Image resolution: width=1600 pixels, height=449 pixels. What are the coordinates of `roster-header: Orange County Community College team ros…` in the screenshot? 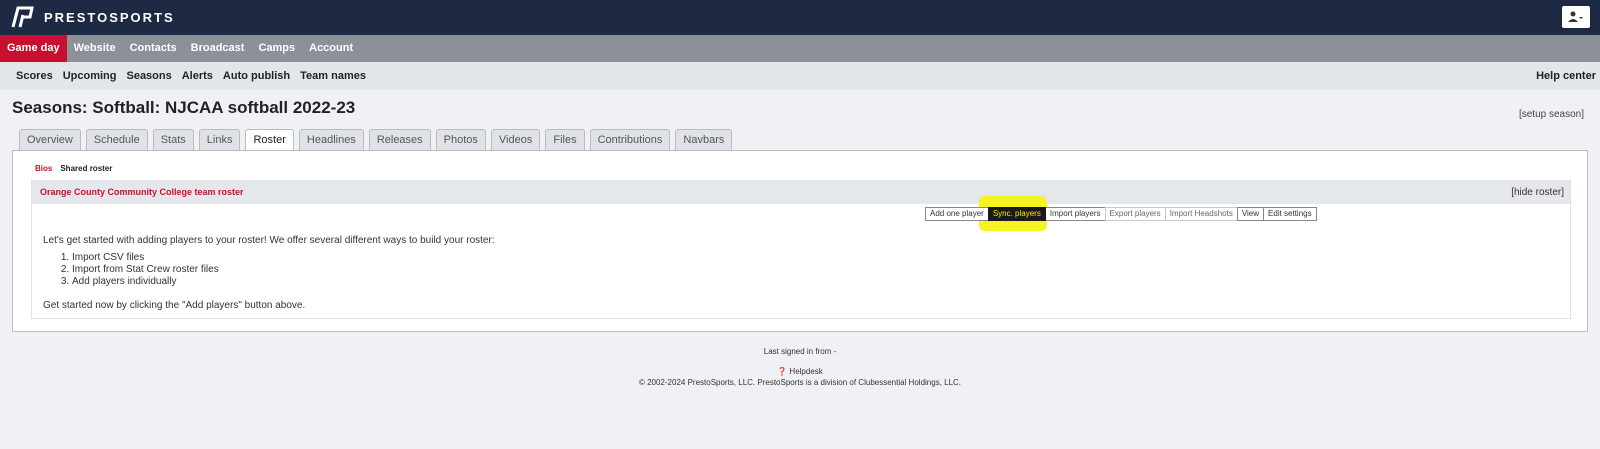 It's located at (801, 192).